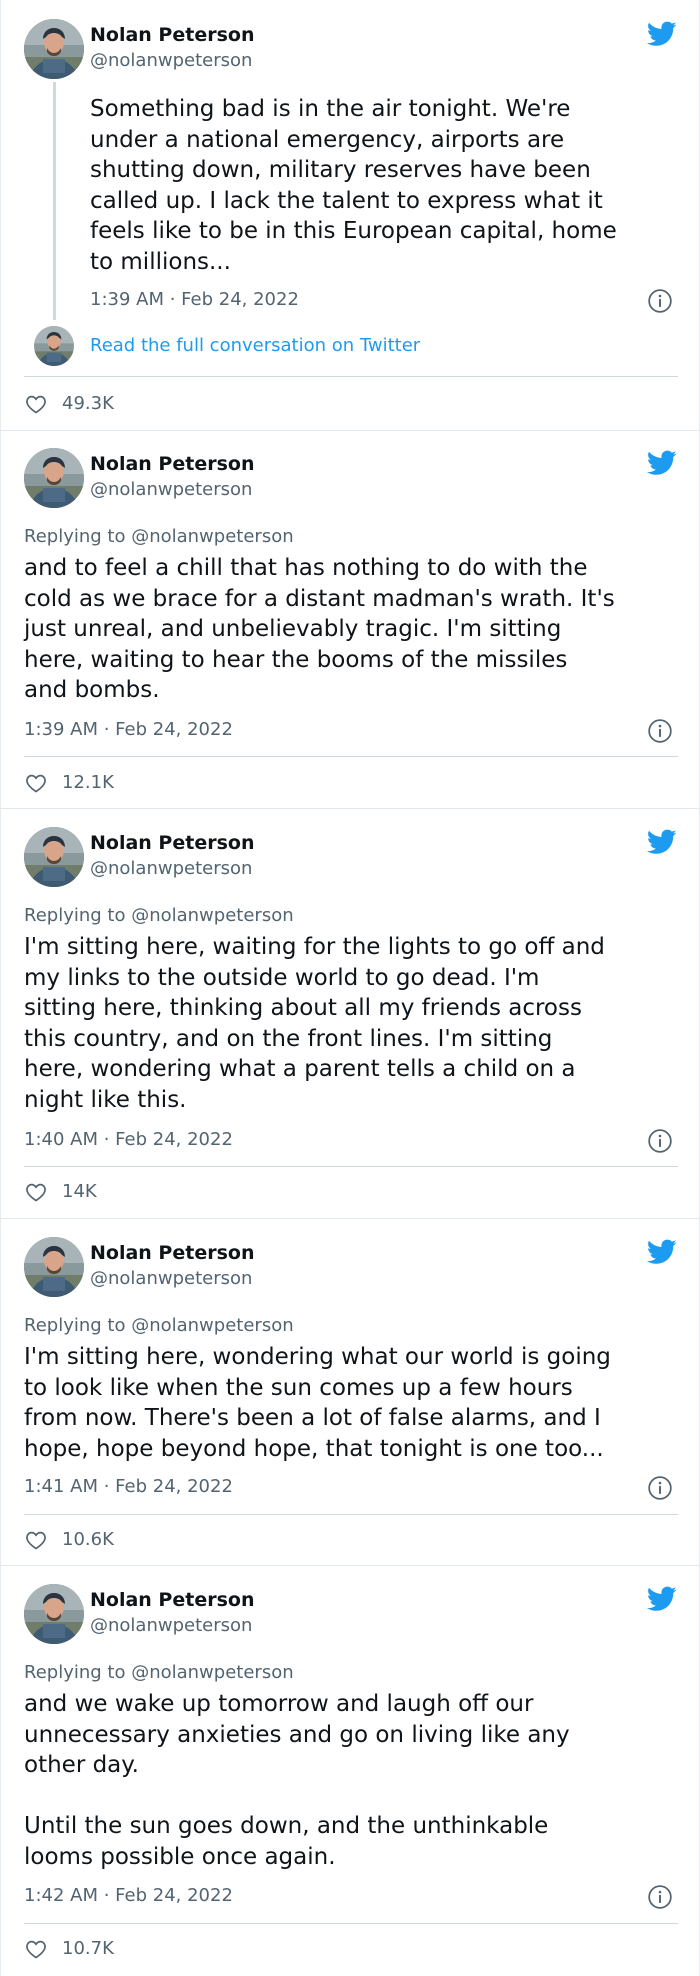 This screenshot has width=700, height=1976. Describe the element at coordinates (128, 1487) in the screenshot. I see `tweet-timestamp: 1:41 AM · Feb 24, 2022` at that location.